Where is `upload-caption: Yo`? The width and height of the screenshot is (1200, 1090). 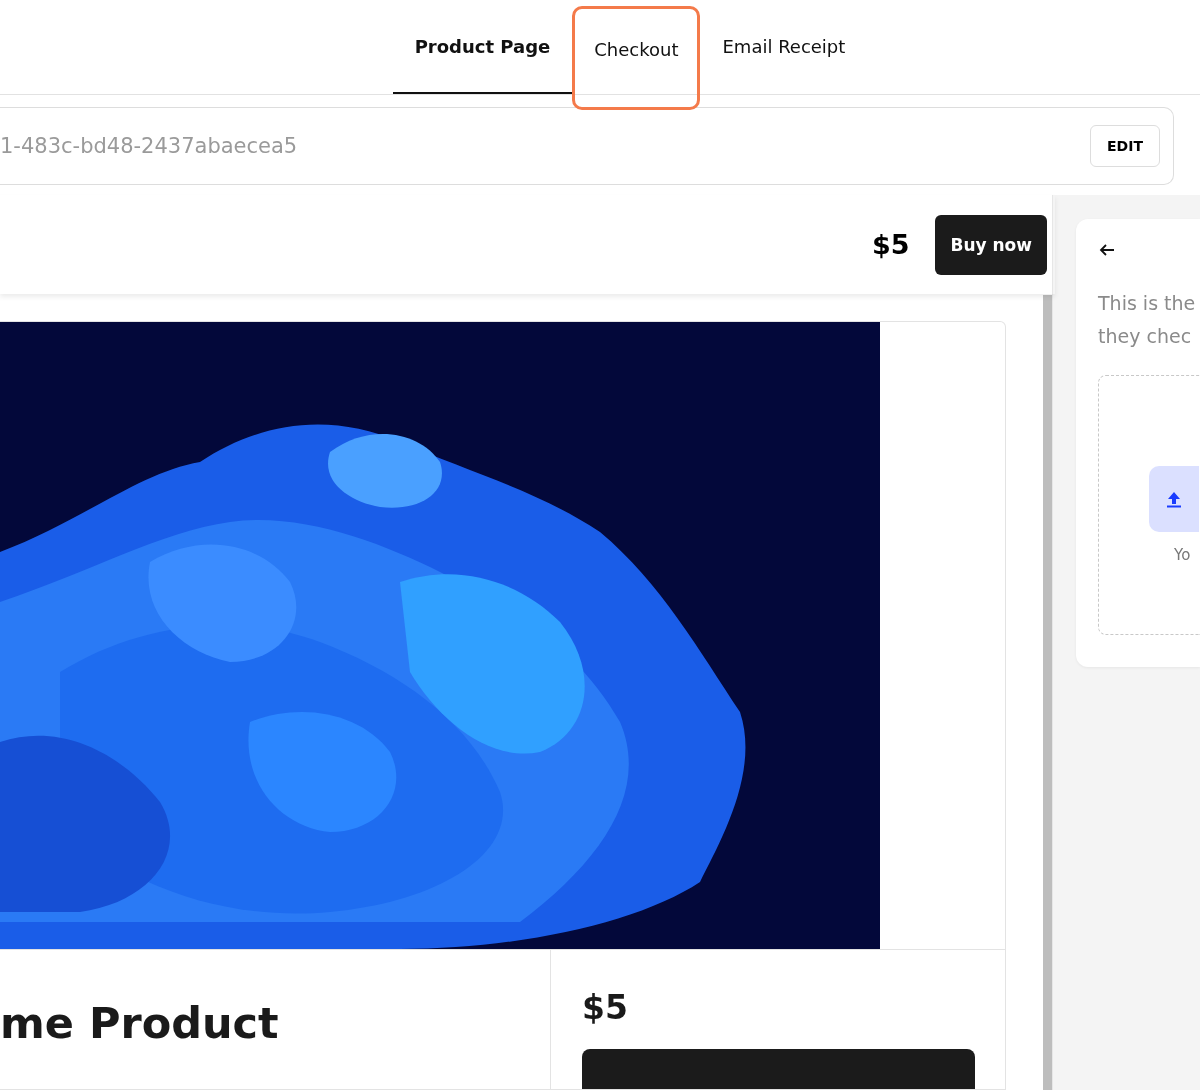
upload-caption: Yo is located at coordinates (1182, 555).